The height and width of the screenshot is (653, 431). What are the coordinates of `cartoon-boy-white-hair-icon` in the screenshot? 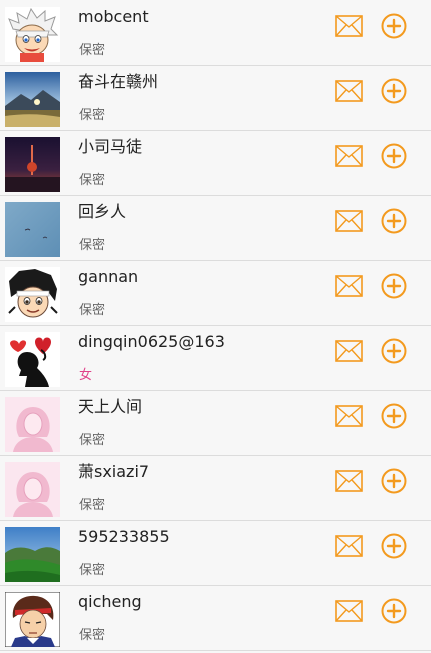 It's located at (32, 34).